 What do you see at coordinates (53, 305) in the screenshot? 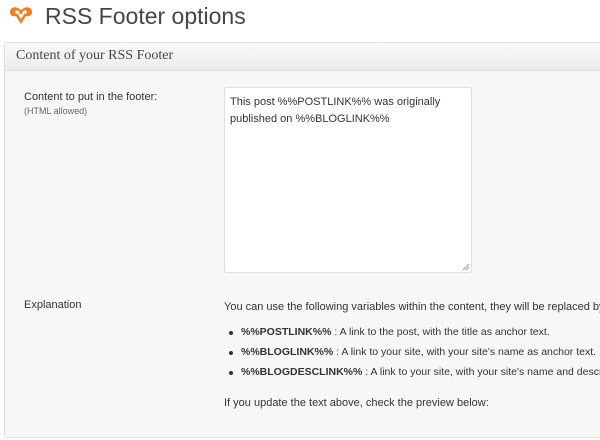
I see `explanation-label: Explanation` at bounding box center [53, 305].